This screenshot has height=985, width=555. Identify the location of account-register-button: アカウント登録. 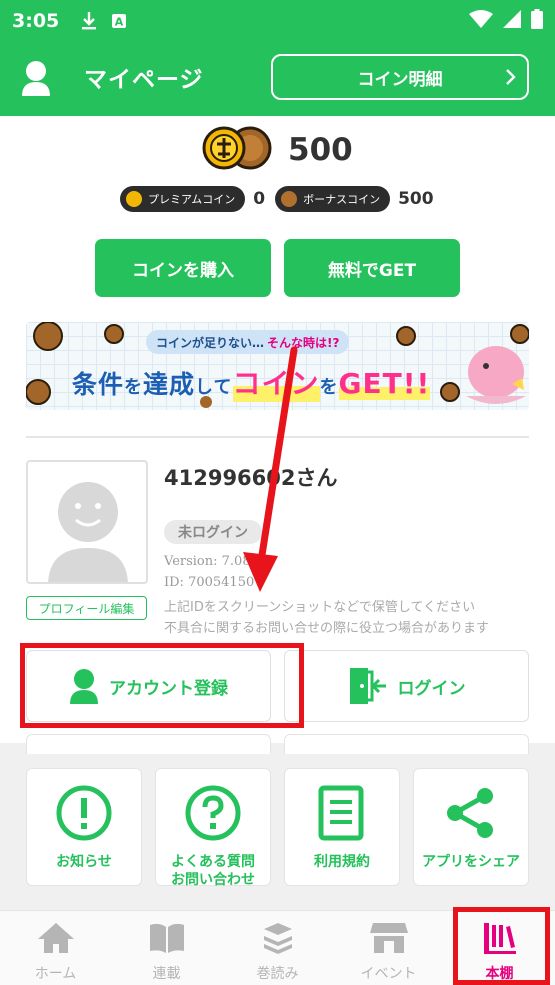
(148, 686).